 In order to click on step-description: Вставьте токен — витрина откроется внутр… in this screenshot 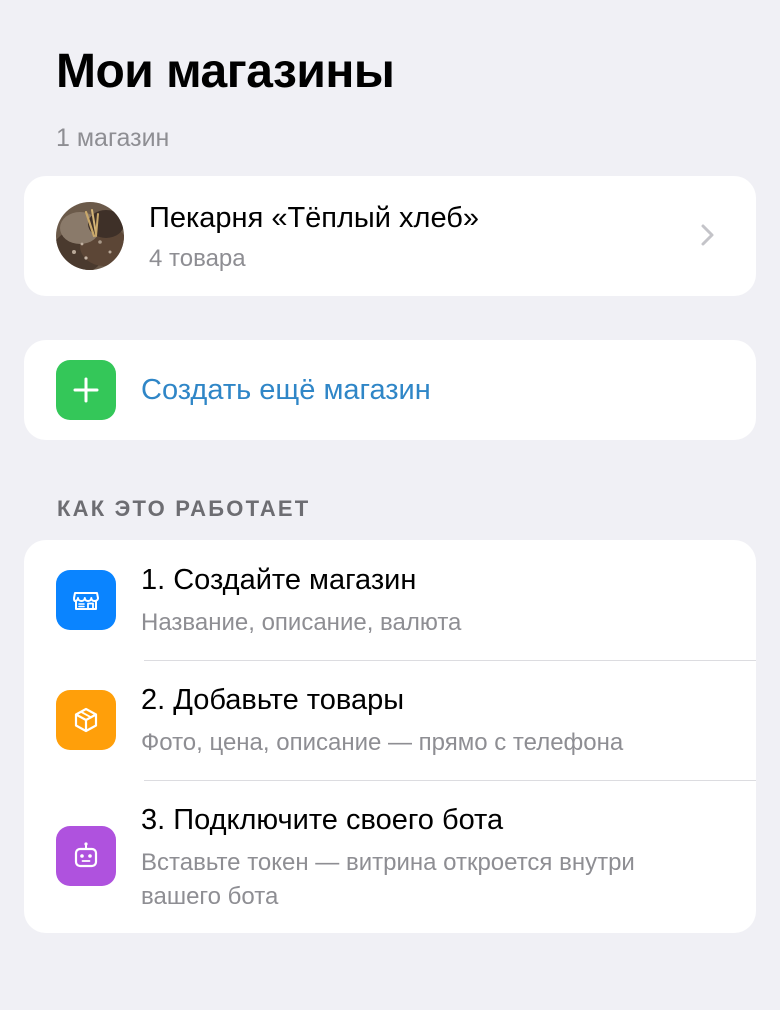, I will do `click(388, 879)`.